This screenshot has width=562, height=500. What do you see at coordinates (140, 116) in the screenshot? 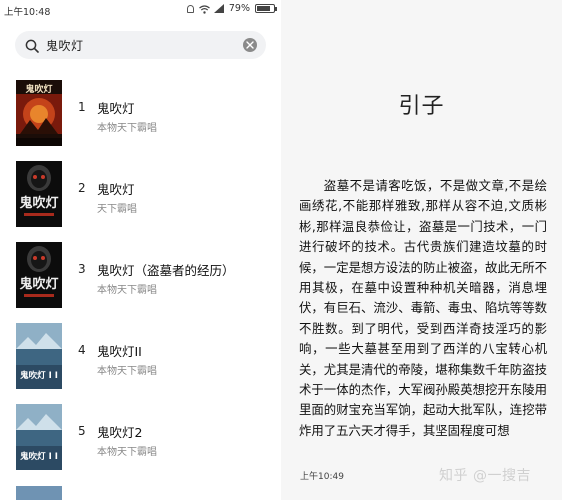
I see `result-item: 鬼吹灯 1 鬼吹灯 本物天下霸唱` at bounding box center [140, 116].